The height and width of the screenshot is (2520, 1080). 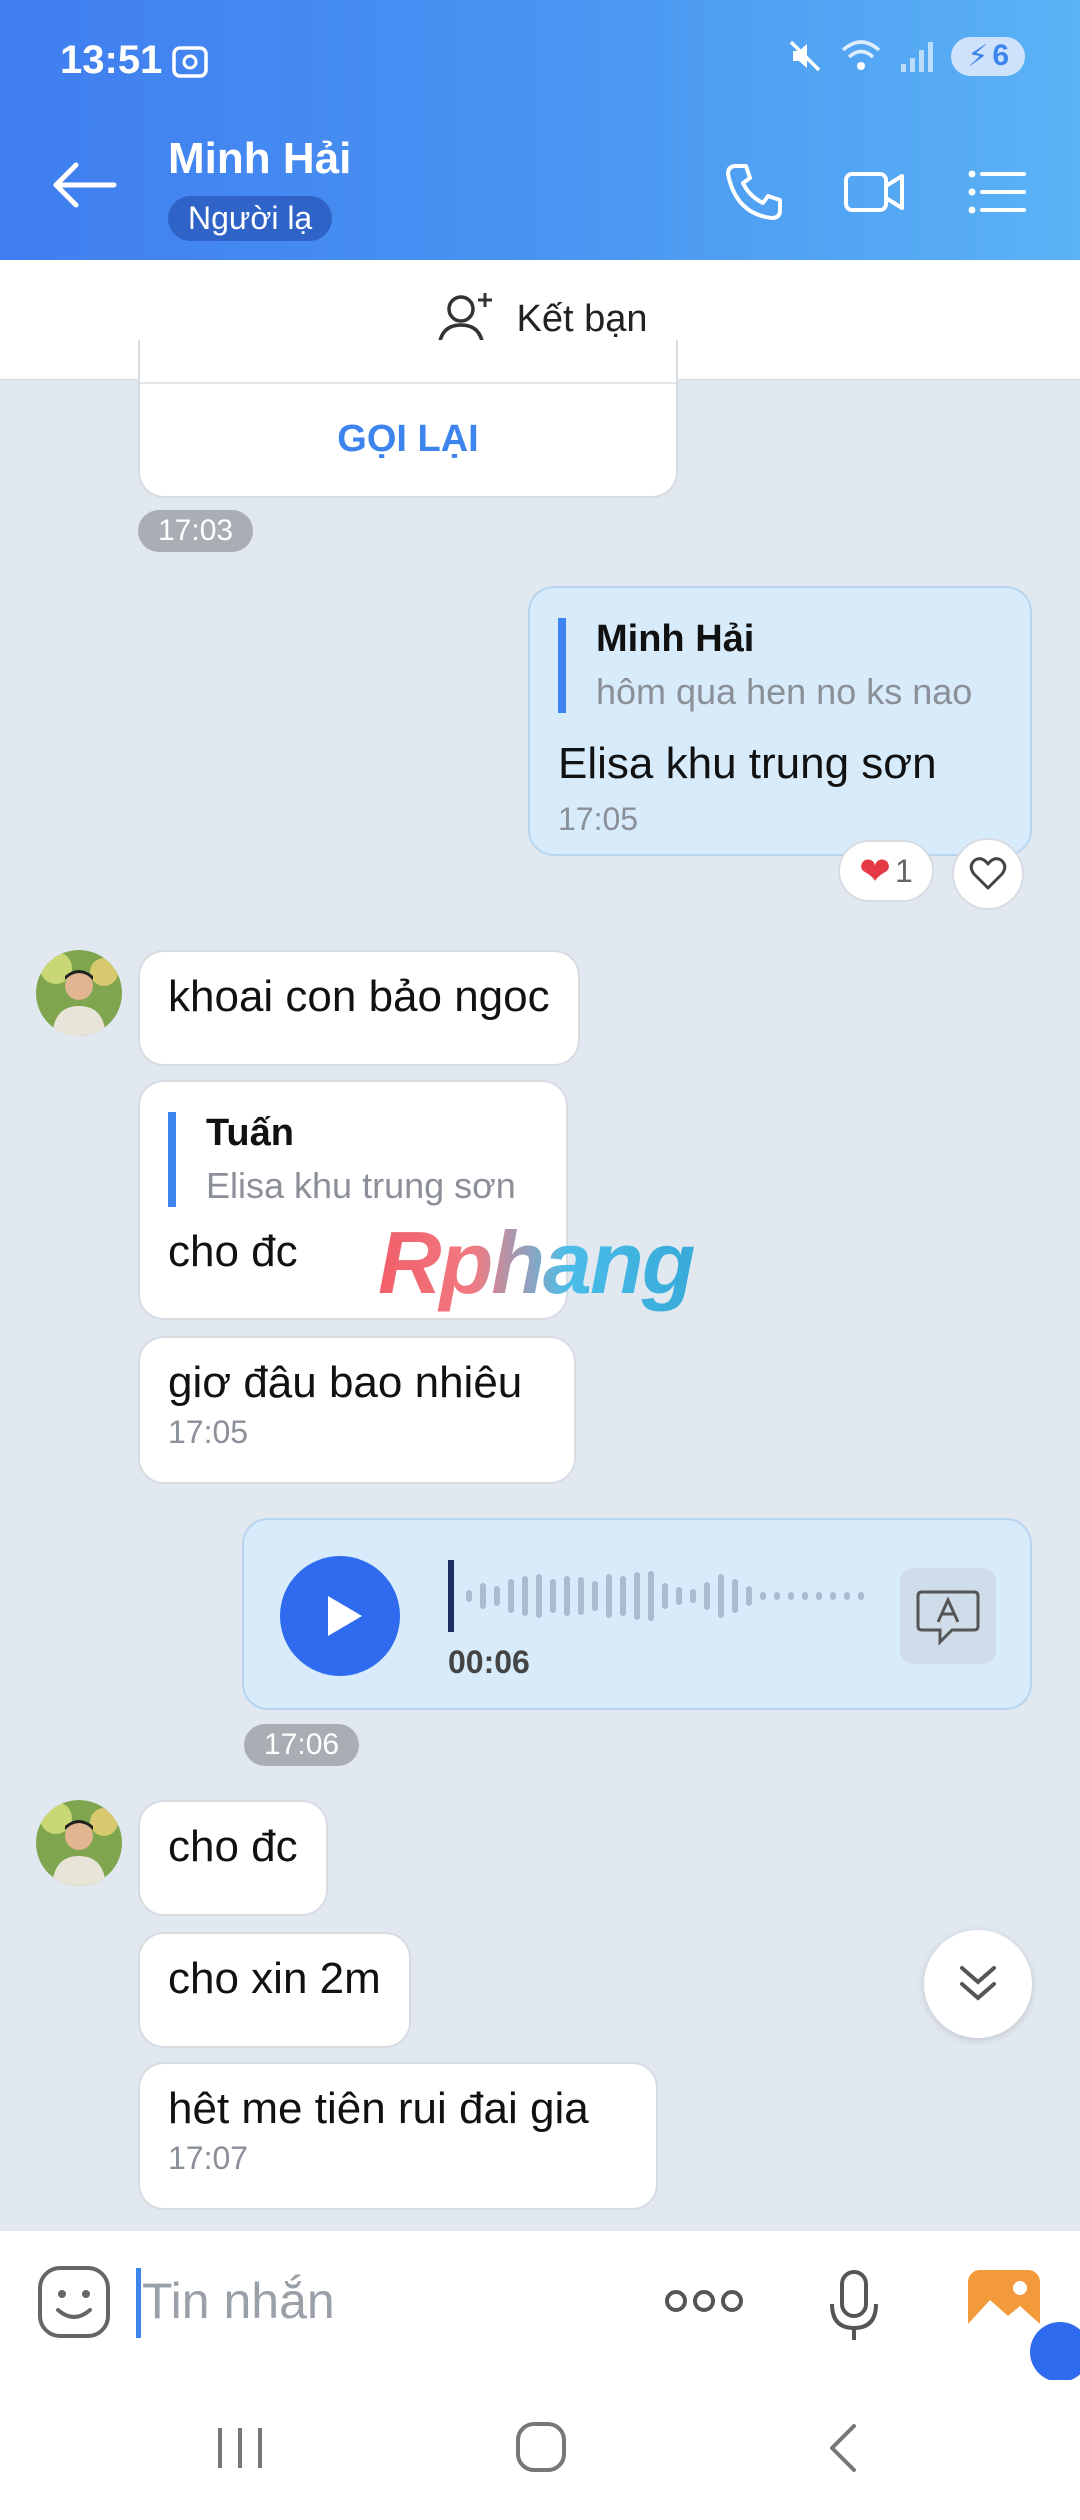 I want to click on scroll-to-bottom-button, so click(x=978, y=1984).